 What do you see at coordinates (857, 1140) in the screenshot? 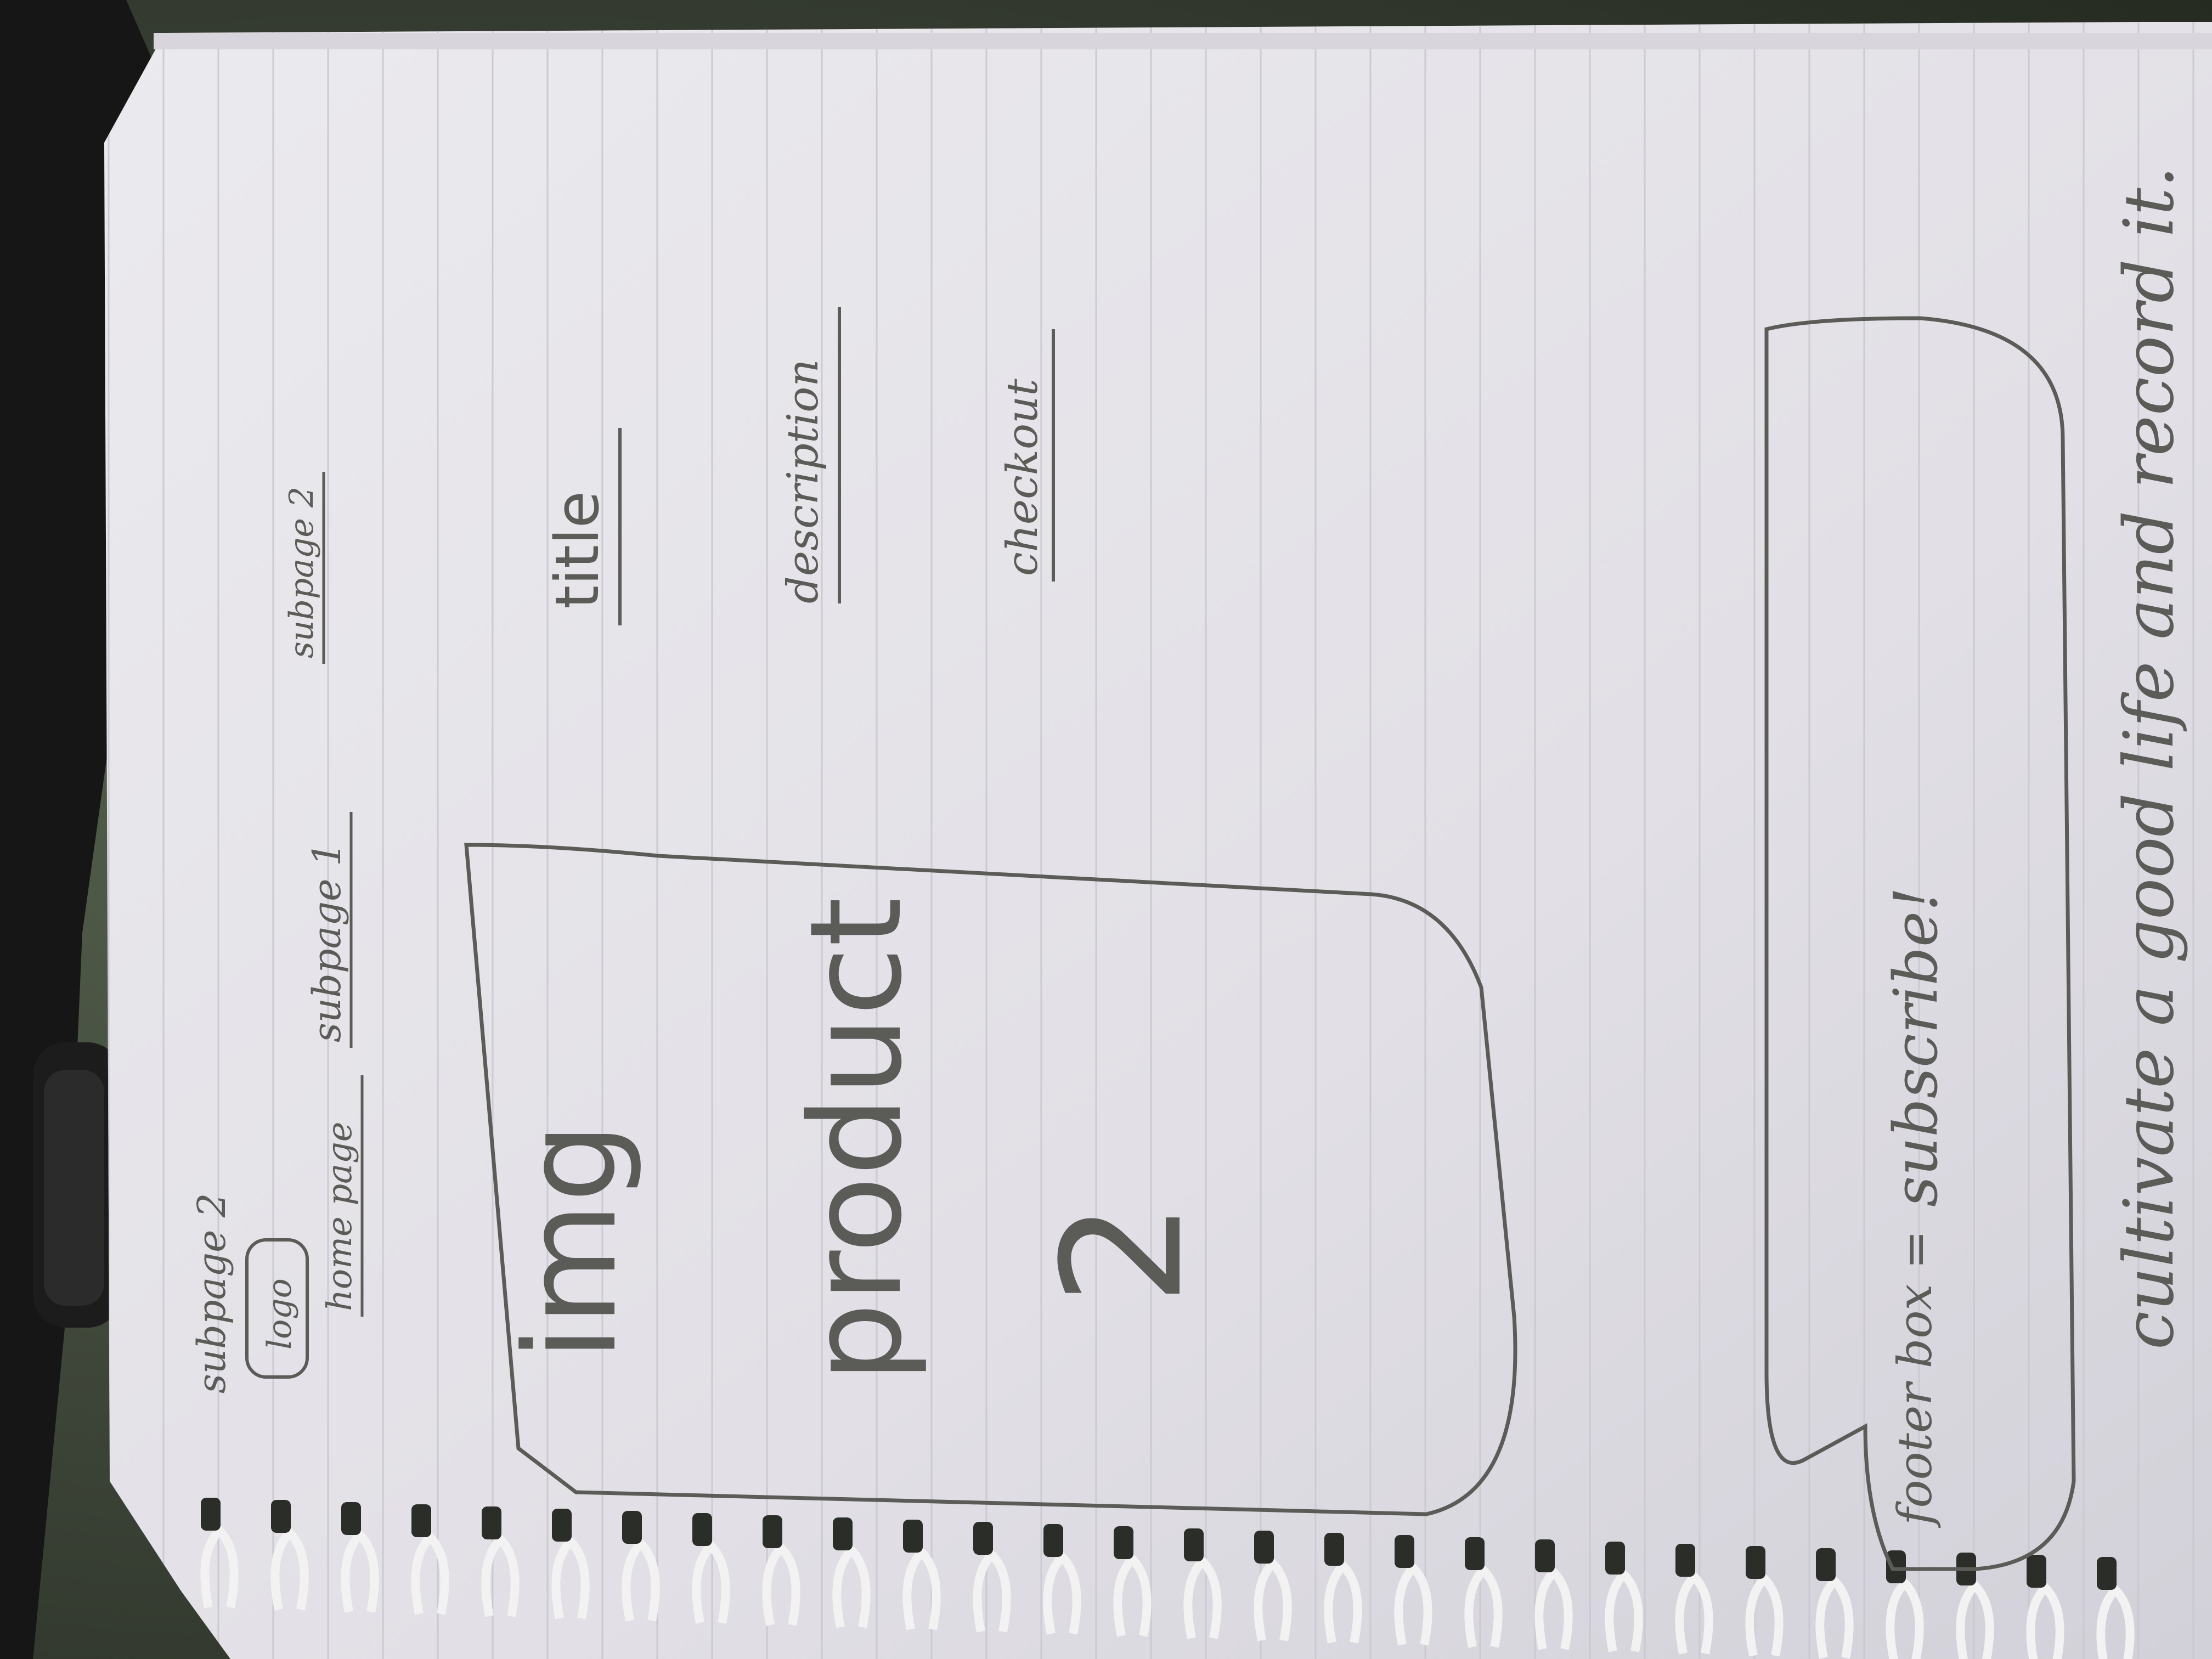
I see `product-label: product` at bounding box center [857, 1140].